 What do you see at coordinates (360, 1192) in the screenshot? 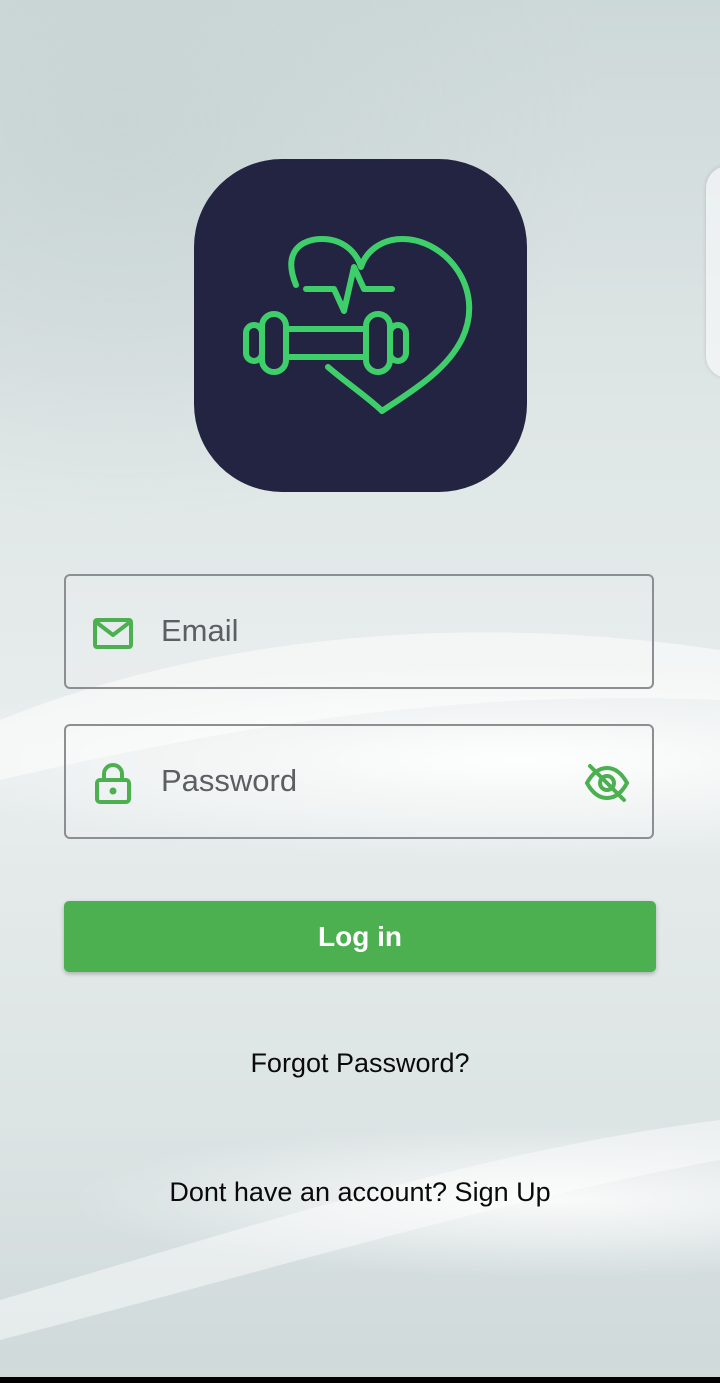
I see `signup-link: Dont have an account? Sign Up` at bounding box center [360, 1192].